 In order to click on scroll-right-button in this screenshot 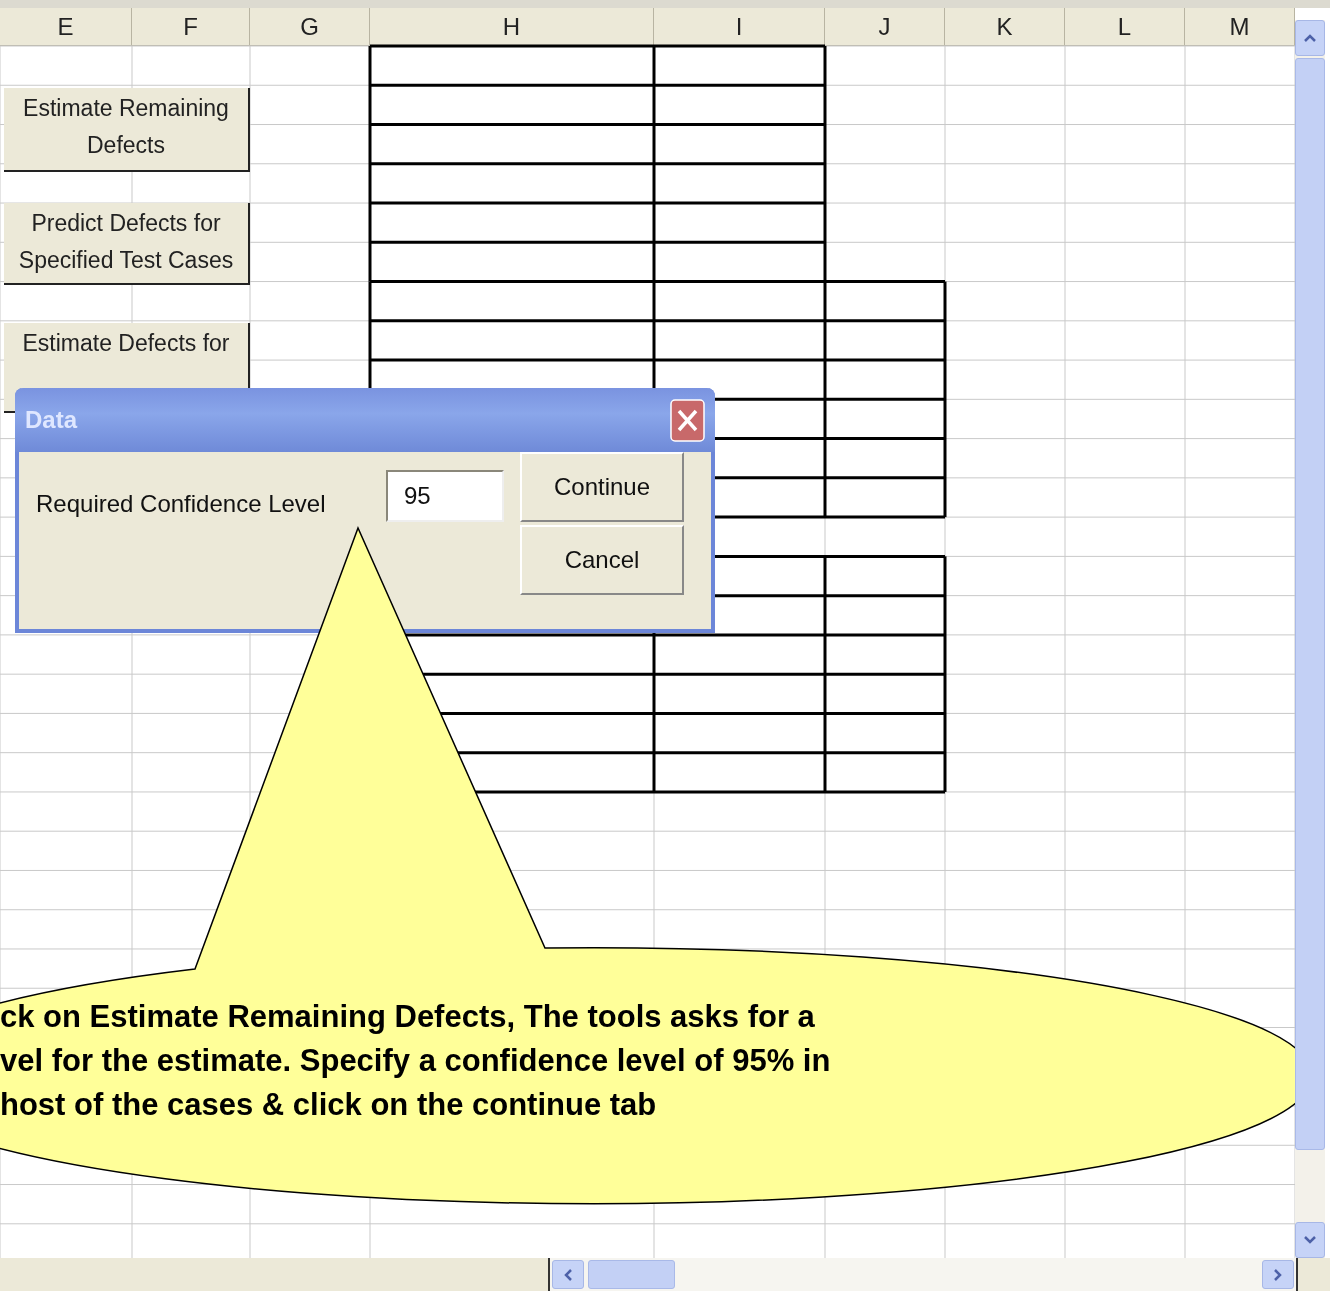, I will do `click(1278, 1274)`.